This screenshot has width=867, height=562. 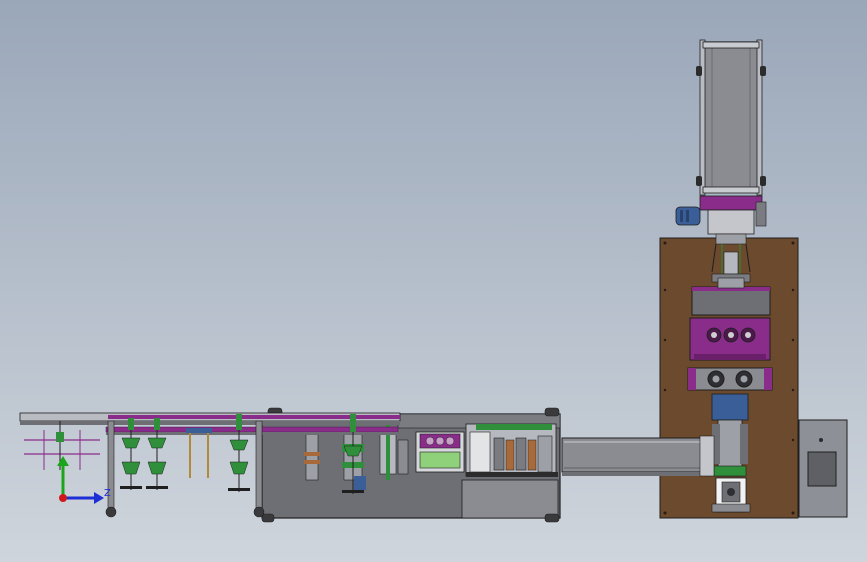 I want to click on conveyor-belt-vertical, so click(x=731, y=117).